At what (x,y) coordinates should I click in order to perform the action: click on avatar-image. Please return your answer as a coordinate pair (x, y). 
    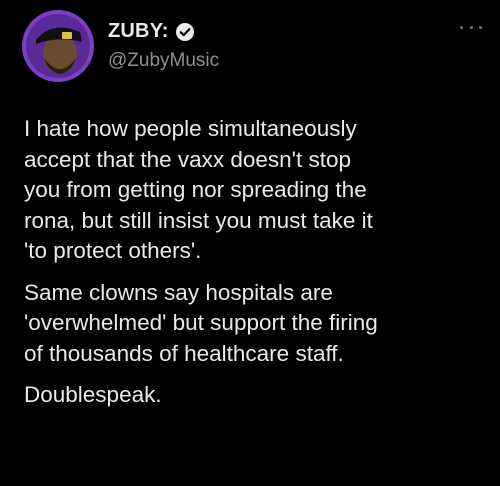
    Looking at the image, I should click on (58, 46).